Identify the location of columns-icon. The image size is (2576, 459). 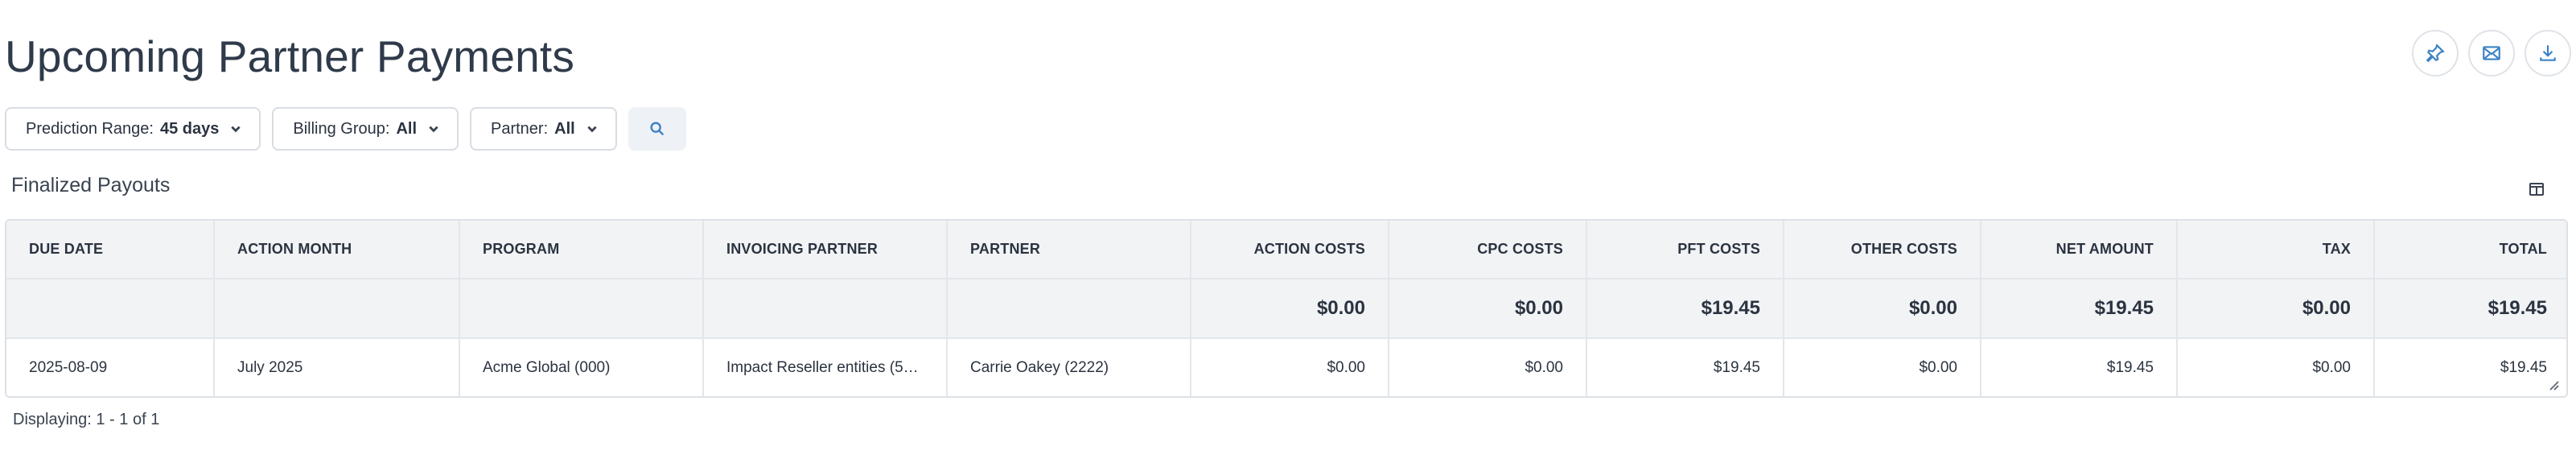
(2536, 189).